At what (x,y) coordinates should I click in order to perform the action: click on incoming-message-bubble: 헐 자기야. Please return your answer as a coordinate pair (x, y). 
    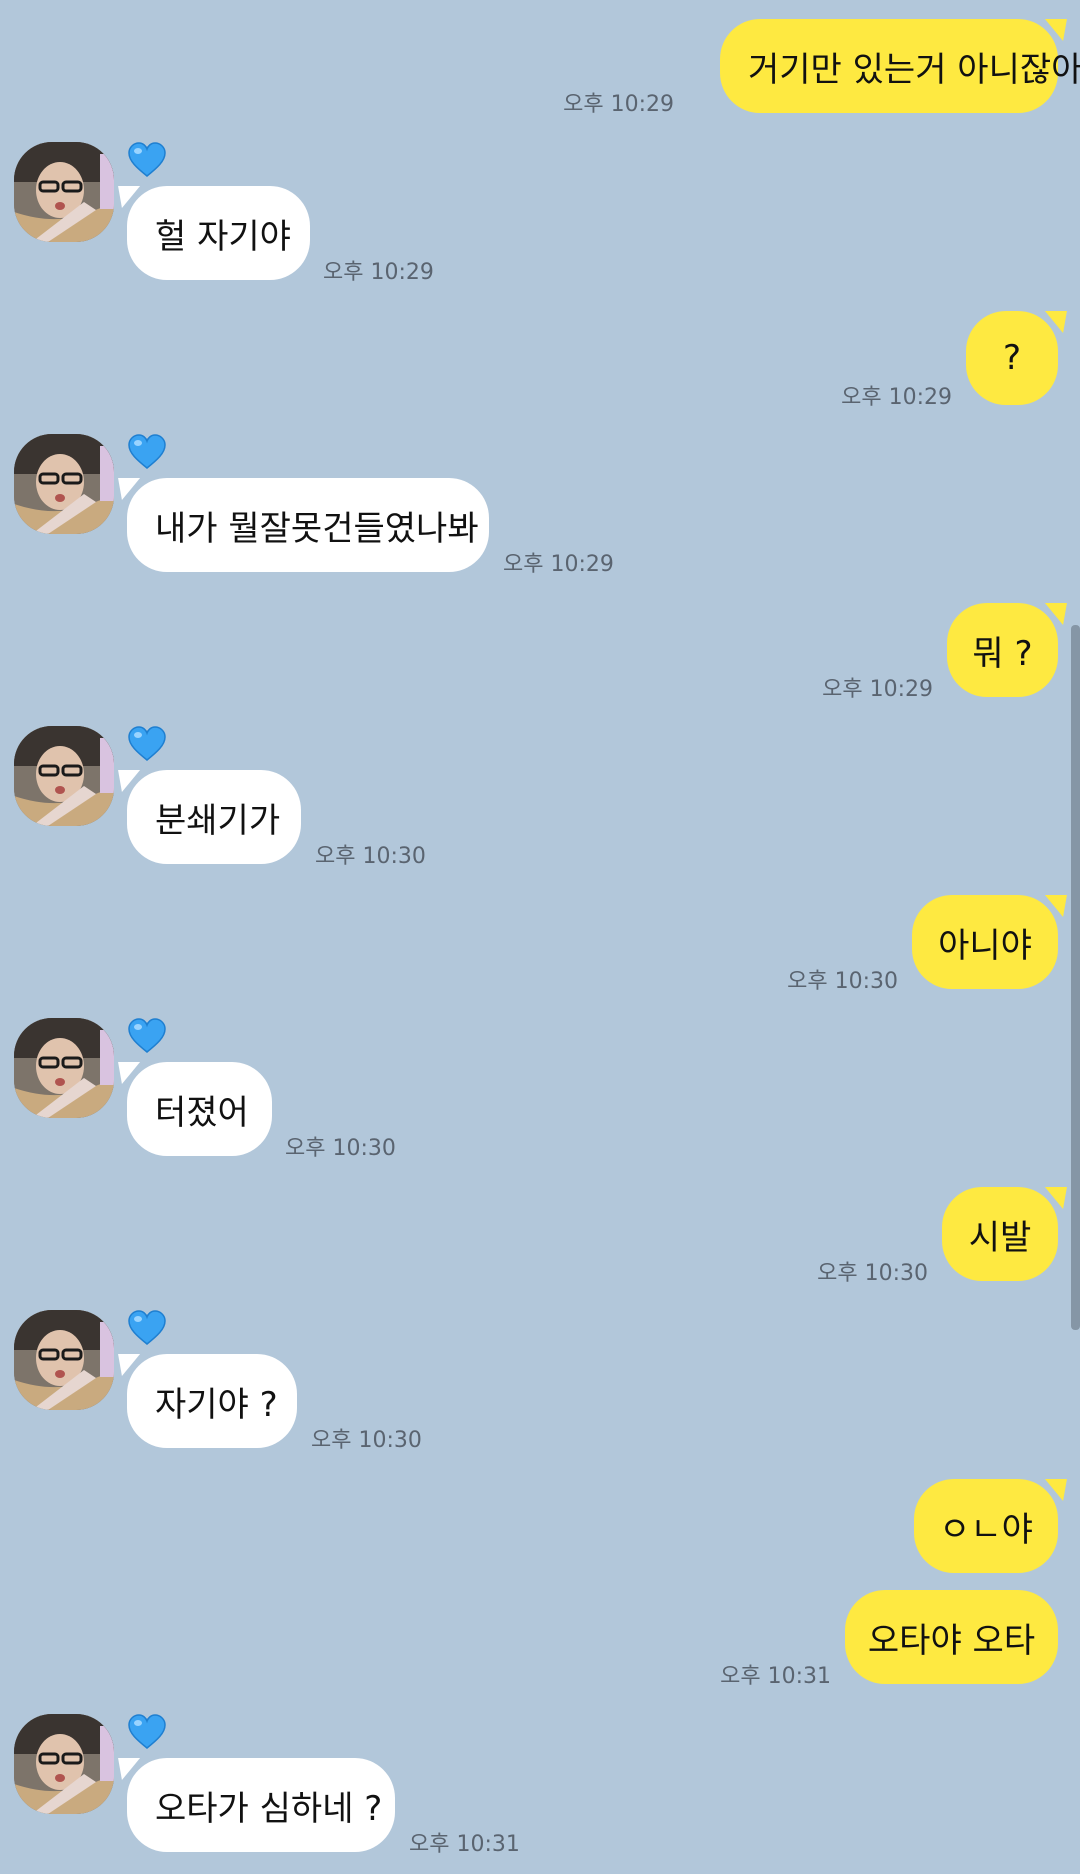
    Looking at the image, I should click on (218, 233).